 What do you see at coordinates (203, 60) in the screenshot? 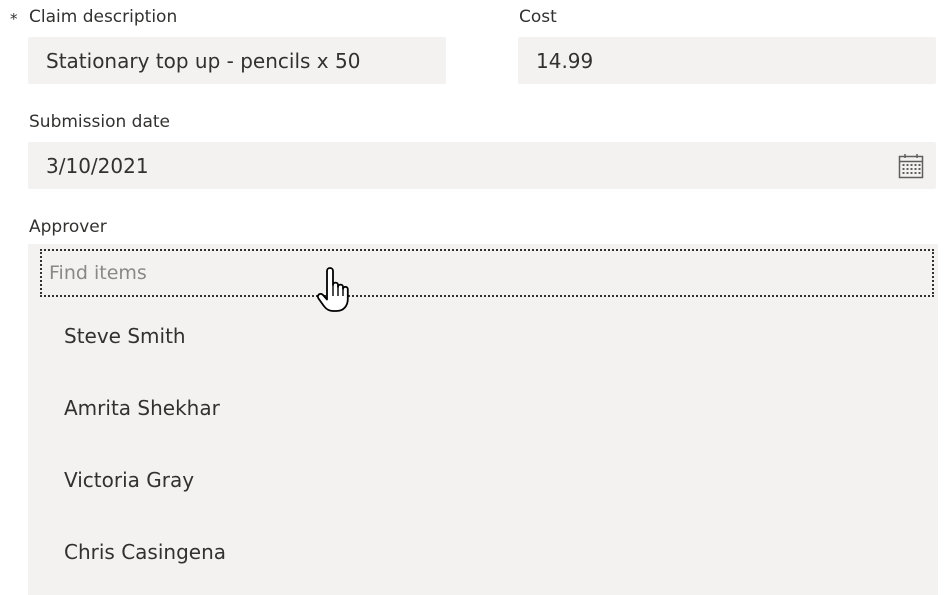
I see `claim-description-value: Stationary top up - pencils x 50` at bounding box center [203, 60].